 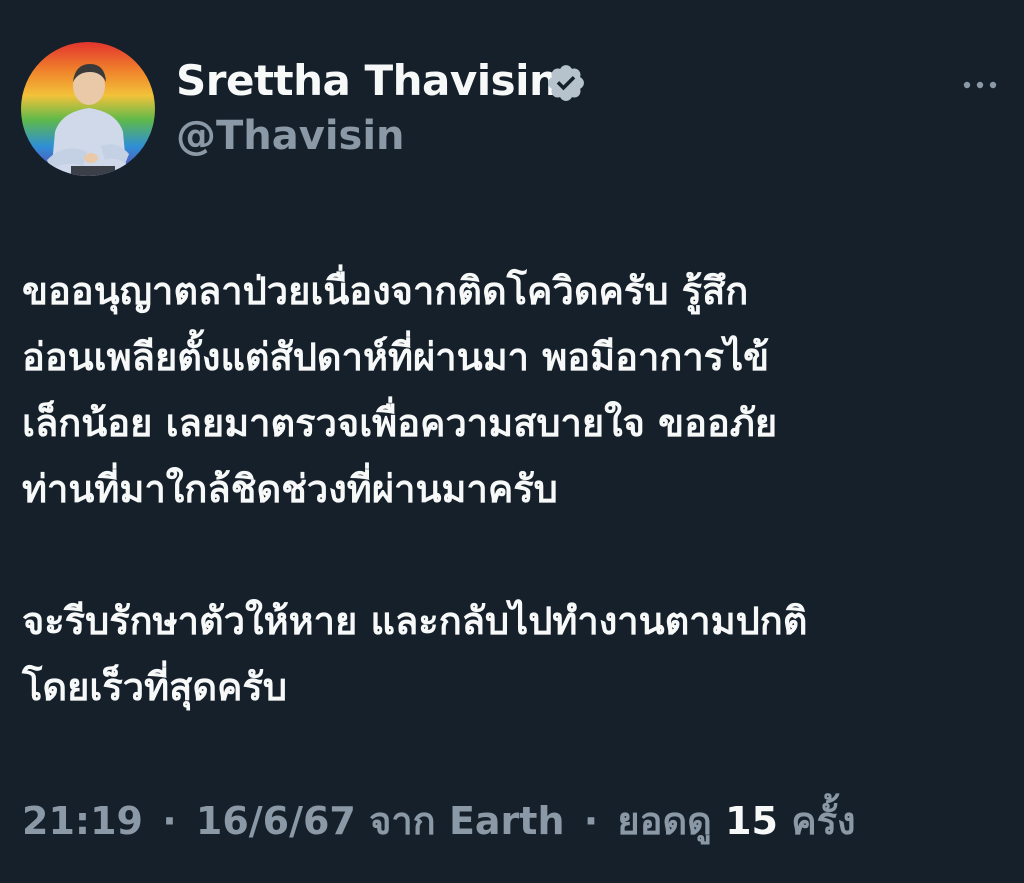 What do you see at coordinates (276, 821) in the screenshot?
I see `tweet-date: 16/6/67` at bounding box center [276, 821].